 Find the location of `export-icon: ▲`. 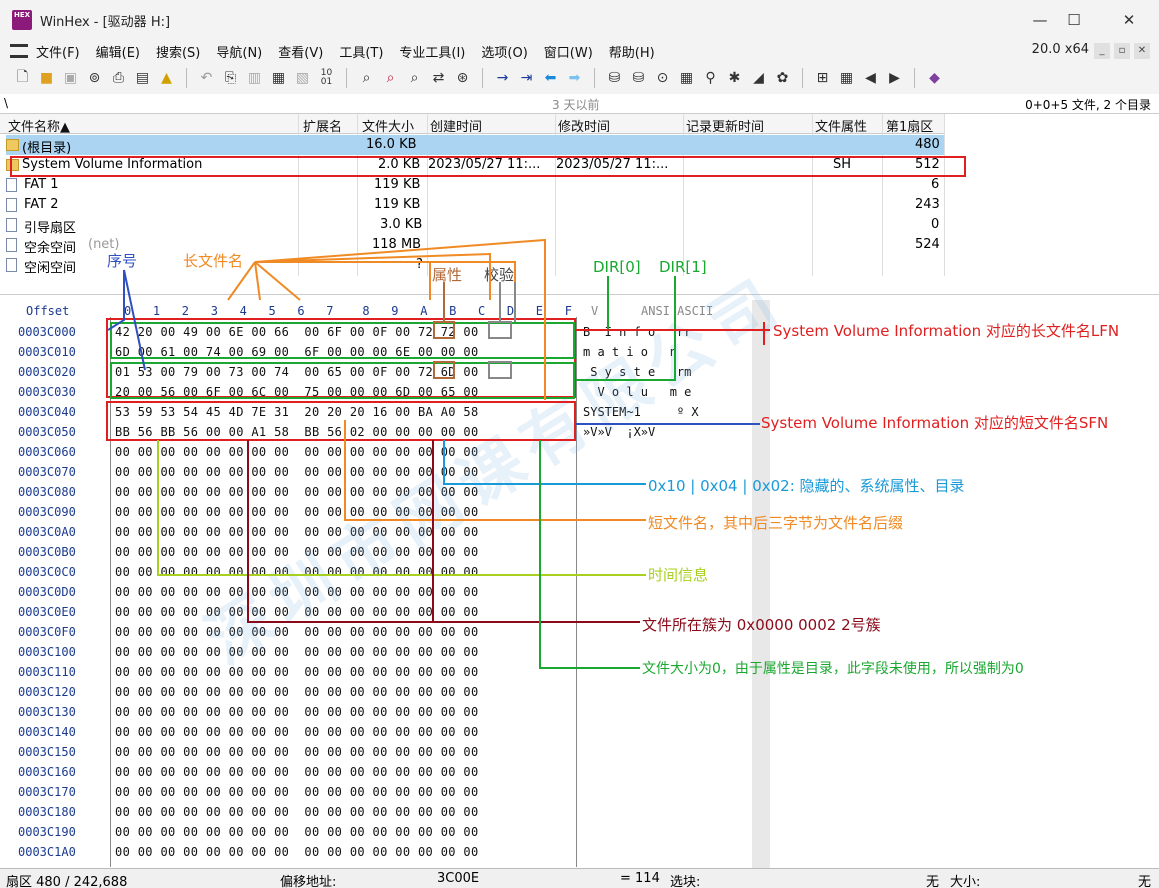

export-icon: ▲ is located at coordinates (166, 78).